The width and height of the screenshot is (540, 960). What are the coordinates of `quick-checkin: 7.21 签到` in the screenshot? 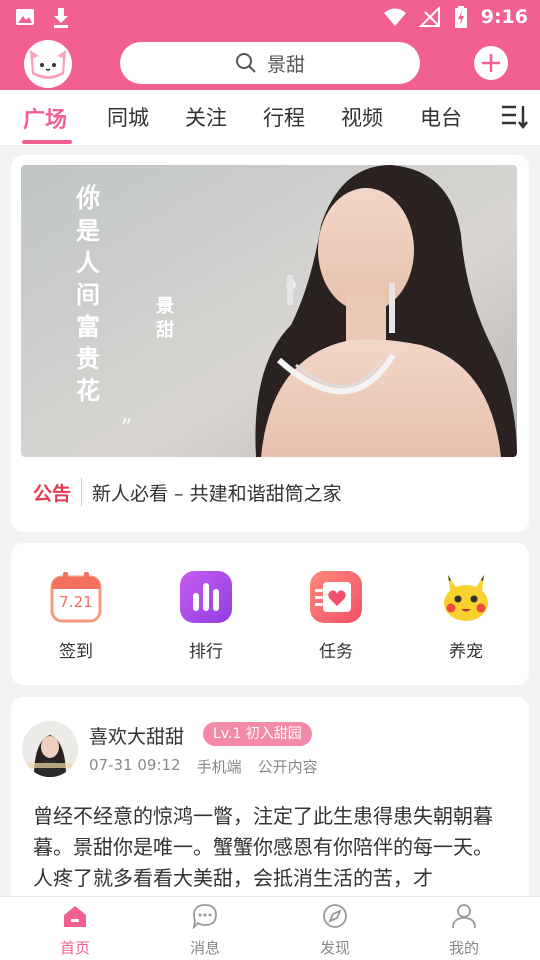 It's located at (76, 616).